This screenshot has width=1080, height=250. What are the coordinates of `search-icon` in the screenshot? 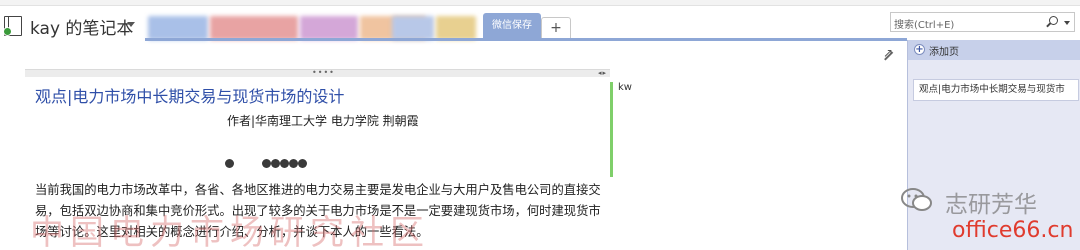 It's located at (1053, 20).